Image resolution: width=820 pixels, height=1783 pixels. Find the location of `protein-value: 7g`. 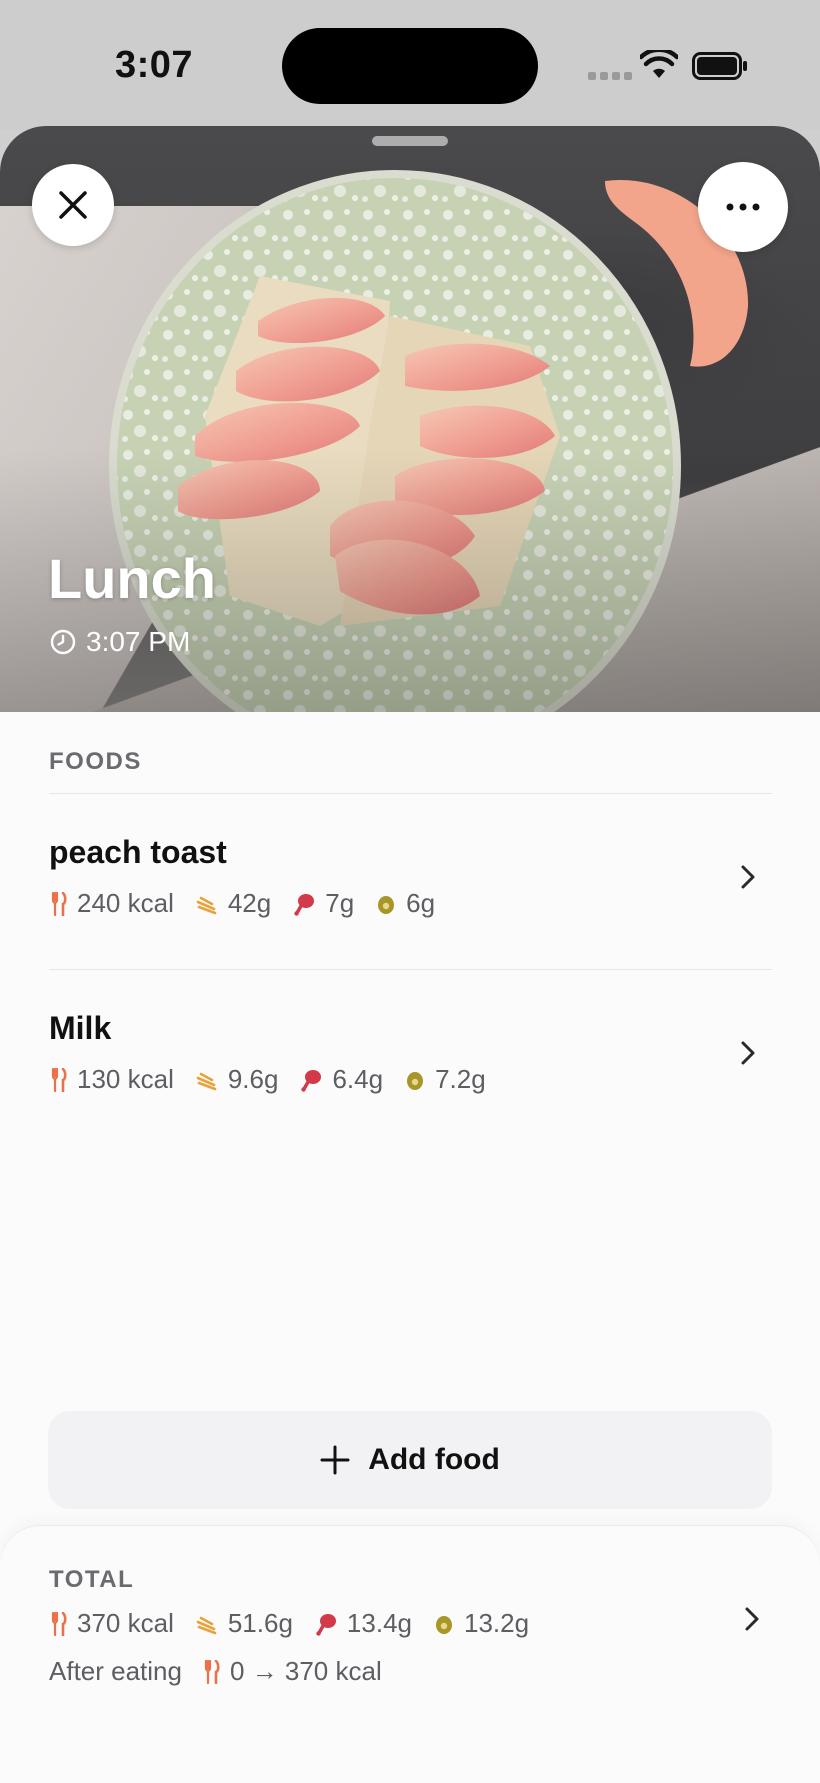

protein-value: 7g is located at coordinates (323, 903).